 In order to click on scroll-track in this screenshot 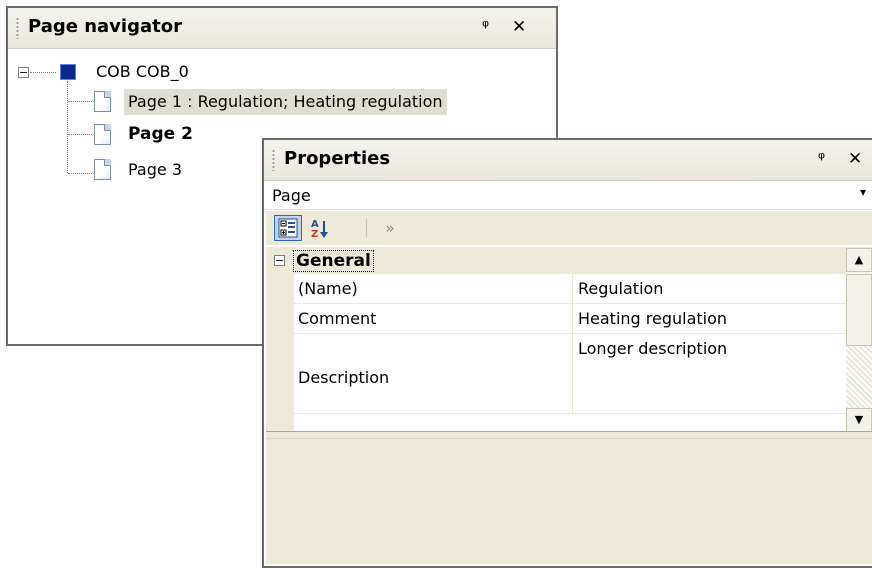, I will do `click(859, 377)`.